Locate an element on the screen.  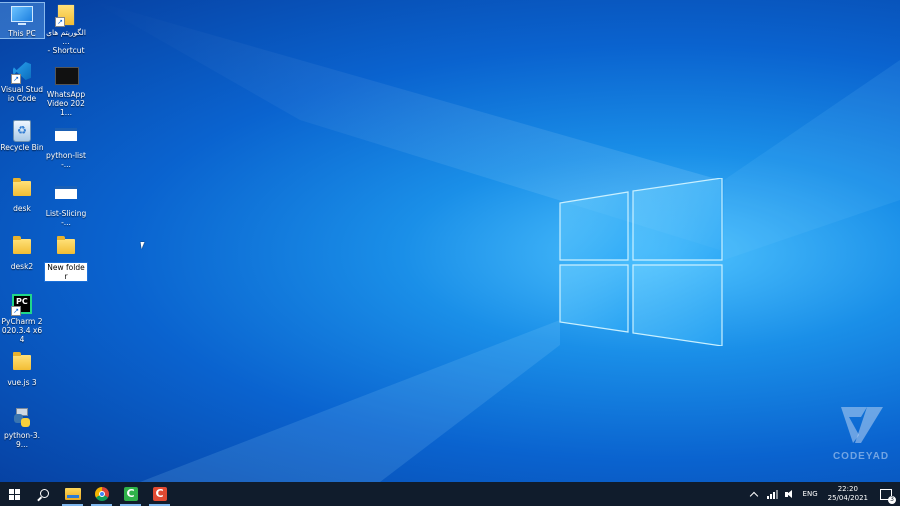
clock: 22:20 25/04/2021 is located at coordinates (848, 494).